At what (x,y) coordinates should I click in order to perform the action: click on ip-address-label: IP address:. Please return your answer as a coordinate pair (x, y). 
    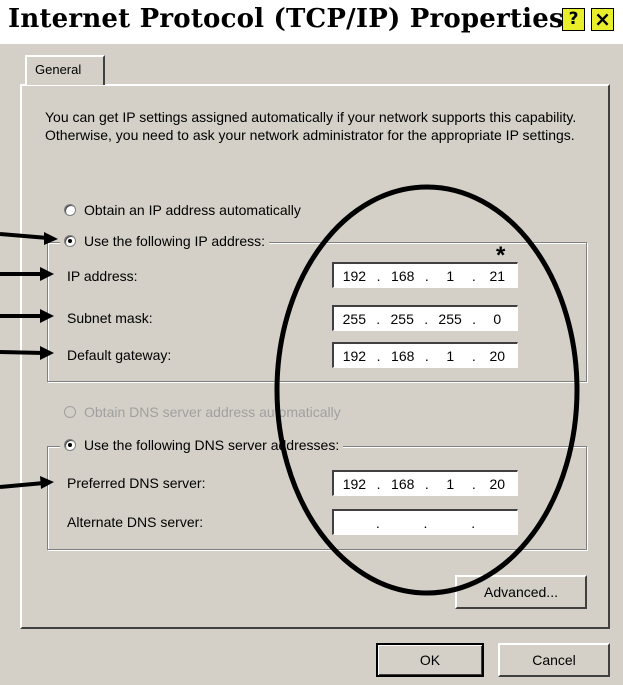
    Looking at the image, I should click on (102, 276).